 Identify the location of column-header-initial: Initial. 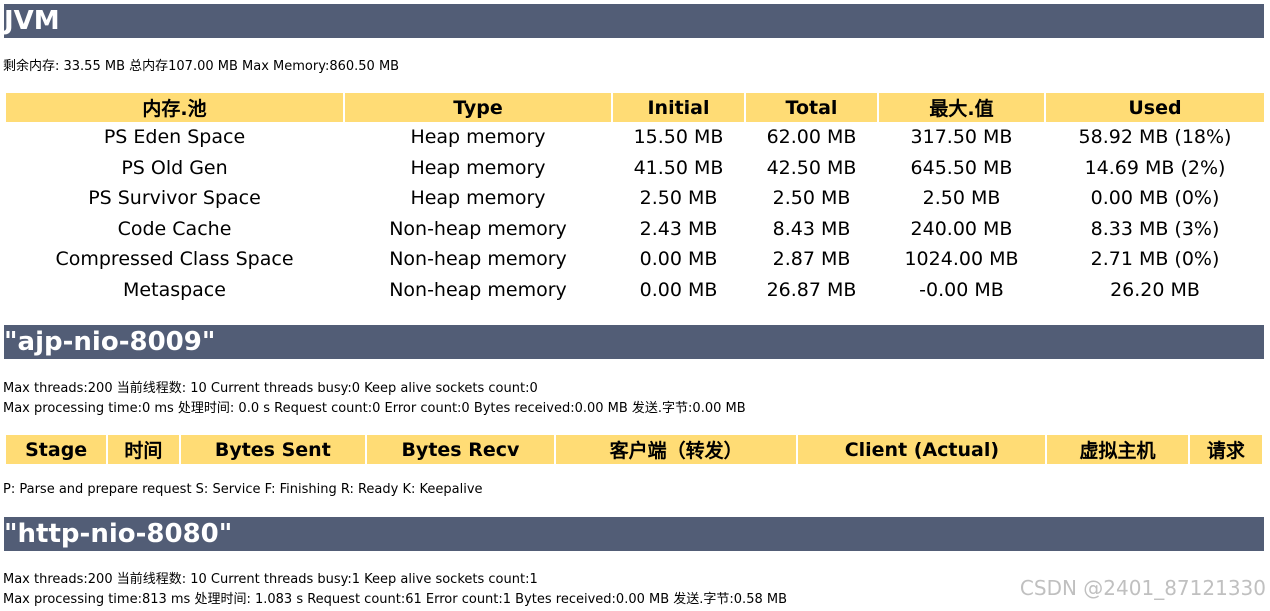
(678, 107).